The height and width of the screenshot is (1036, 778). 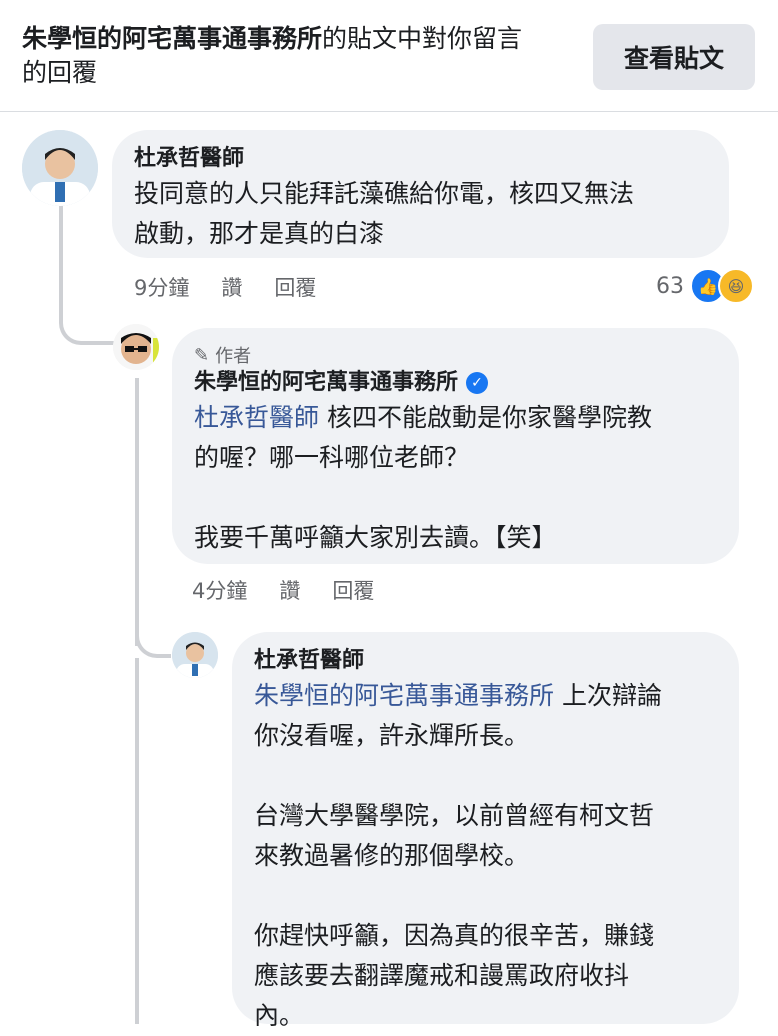 What do you see at coordinates (705, 286) in the screenshot?
I see `reaction-summary: 63 👍 😆` at bounding box center [705, 286].